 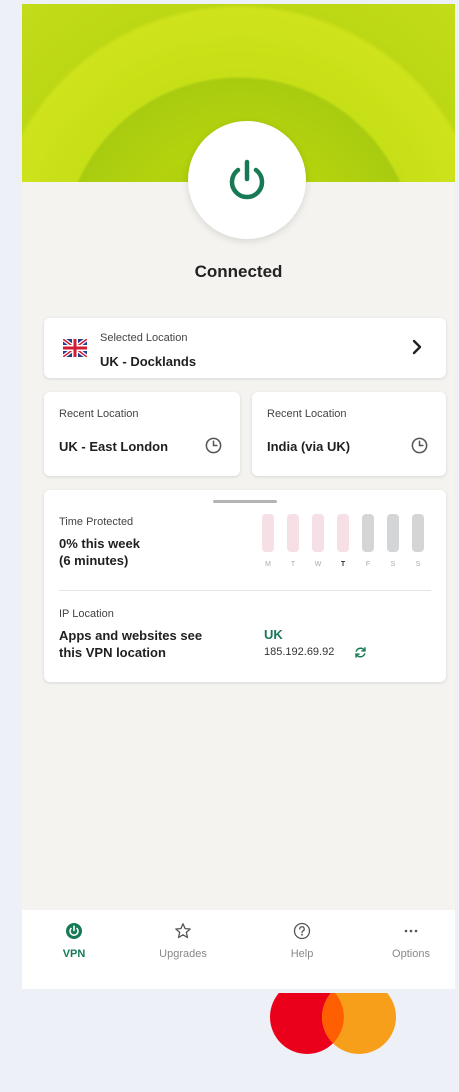 I want to click on uk-flag-icon, so click(x=75, y=348).